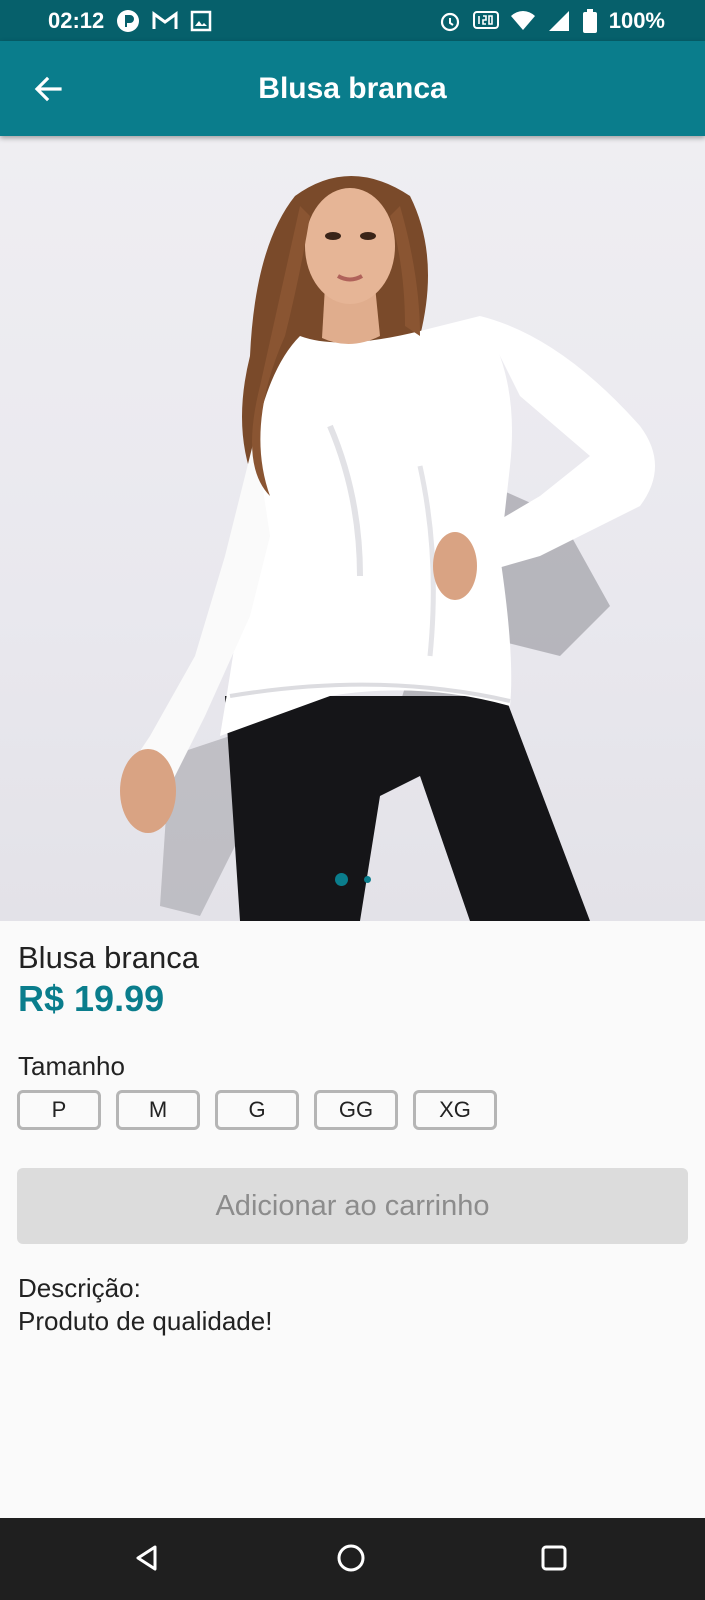  Describe the element at coordinates (450, 21) in the screenshot. I see `alarm-icon` at that location.